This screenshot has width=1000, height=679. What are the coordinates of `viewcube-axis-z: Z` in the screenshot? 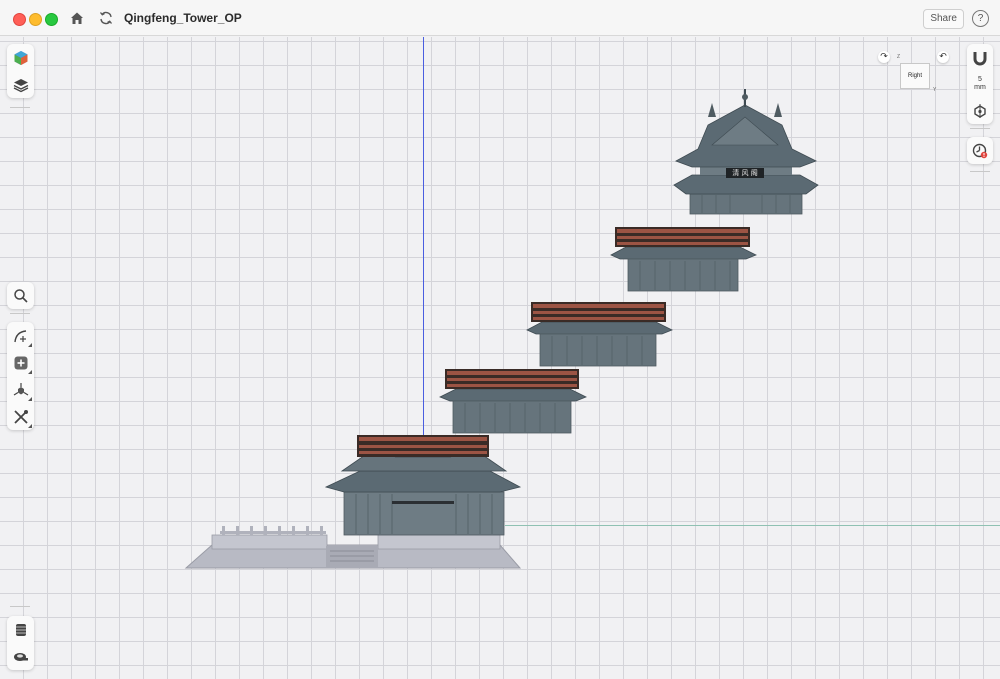 It's located at (899, 57).